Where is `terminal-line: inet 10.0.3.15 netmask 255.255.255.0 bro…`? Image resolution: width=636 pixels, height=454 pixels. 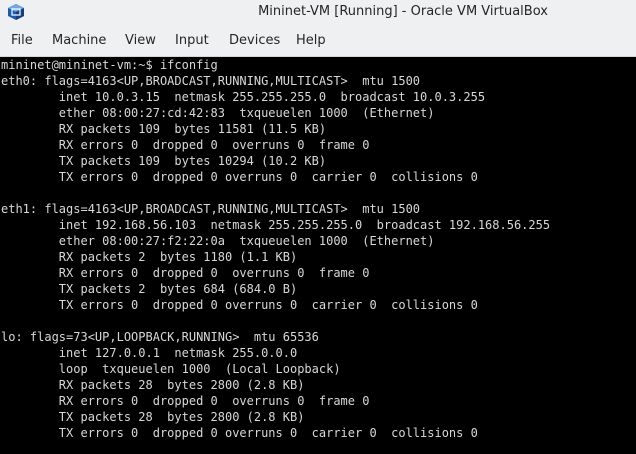 terminal-line: inet 10.0.3.15 netmask 255.255.255.0 bro… is located at coordinates (243, 97).